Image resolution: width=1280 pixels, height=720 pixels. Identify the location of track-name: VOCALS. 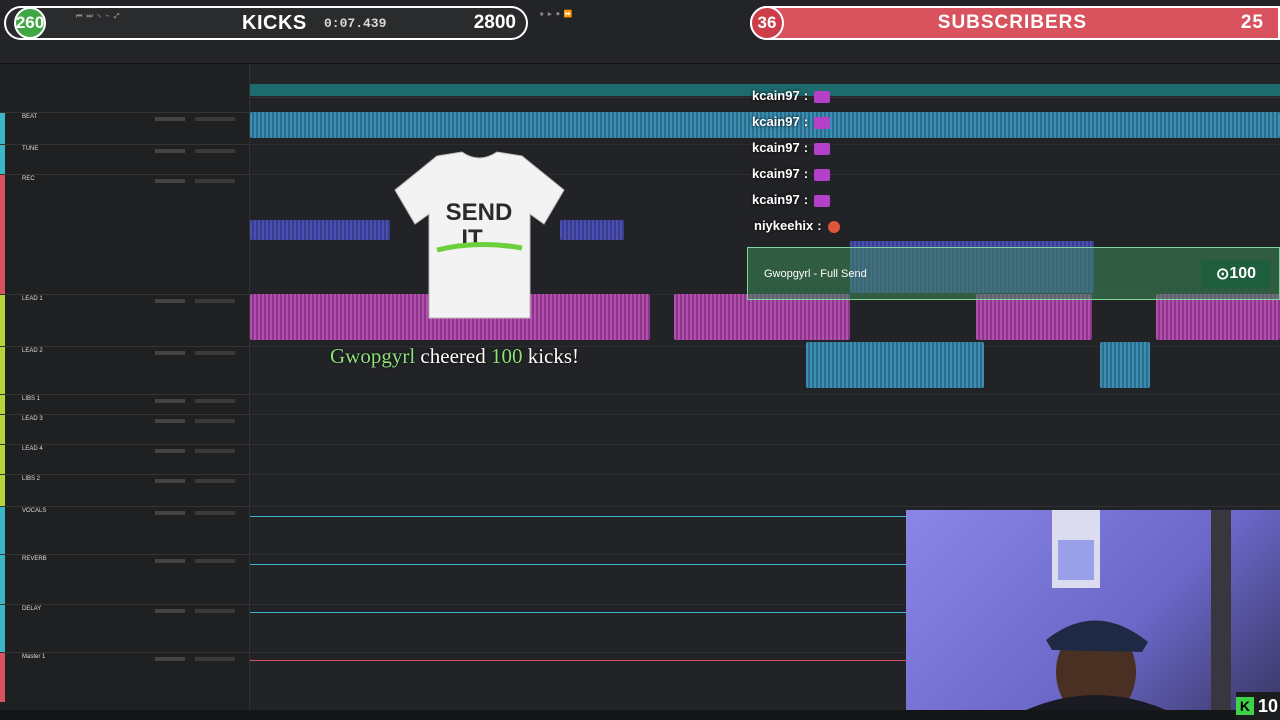
(34, 511).